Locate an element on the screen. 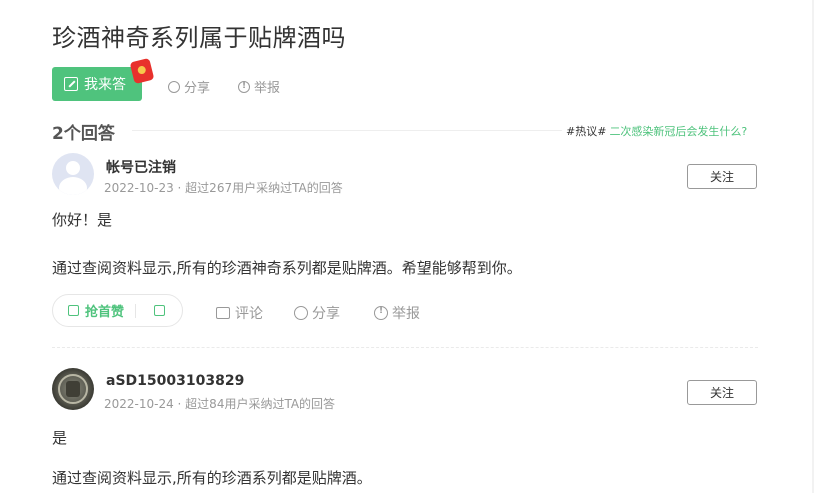 The image size is (814, 493). answer-1-report-label: 举报 is located at coordinates (406, 314).